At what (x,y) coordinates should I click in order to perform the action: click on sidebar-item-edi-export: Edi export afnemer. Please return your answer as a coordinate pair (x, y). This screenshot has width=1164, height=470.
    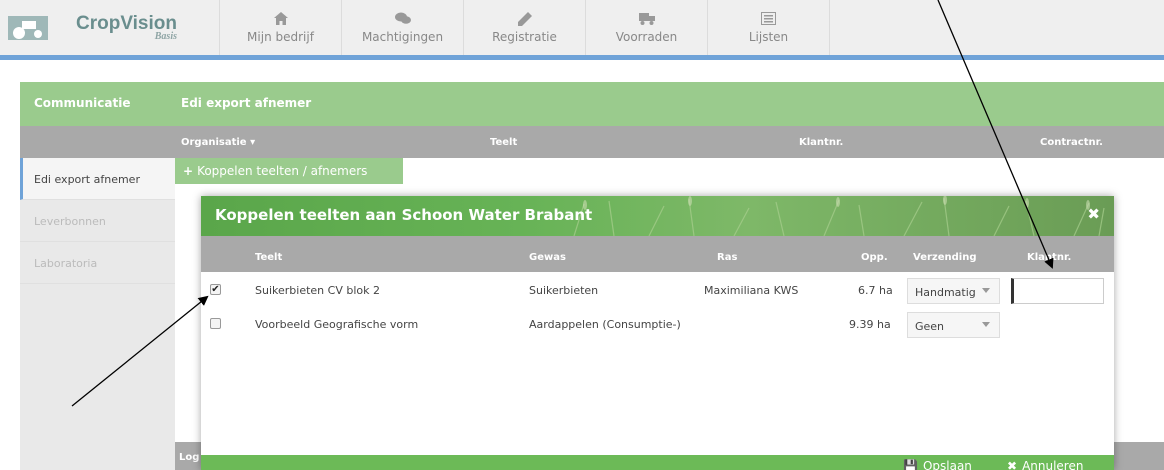
    Looking at the image, I should click on (97, 179).